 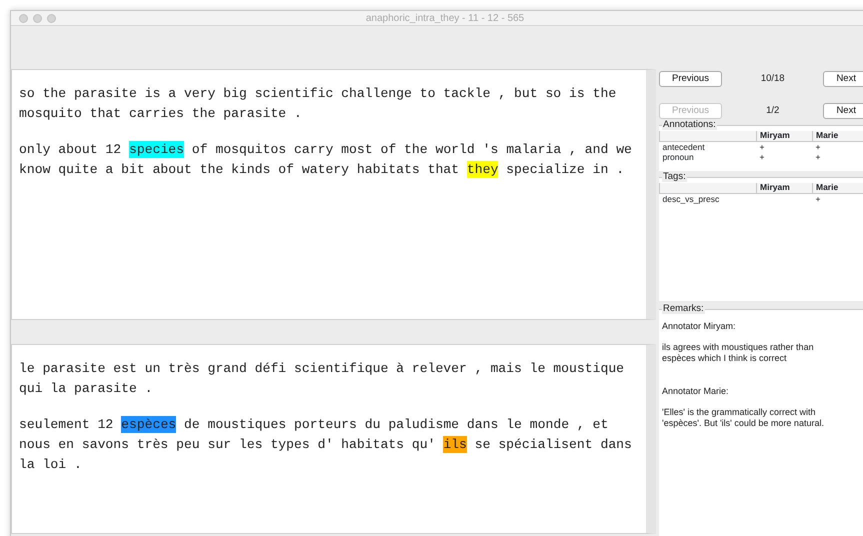 I want to click on previous-button: Previous, so click(x=690, y=79).